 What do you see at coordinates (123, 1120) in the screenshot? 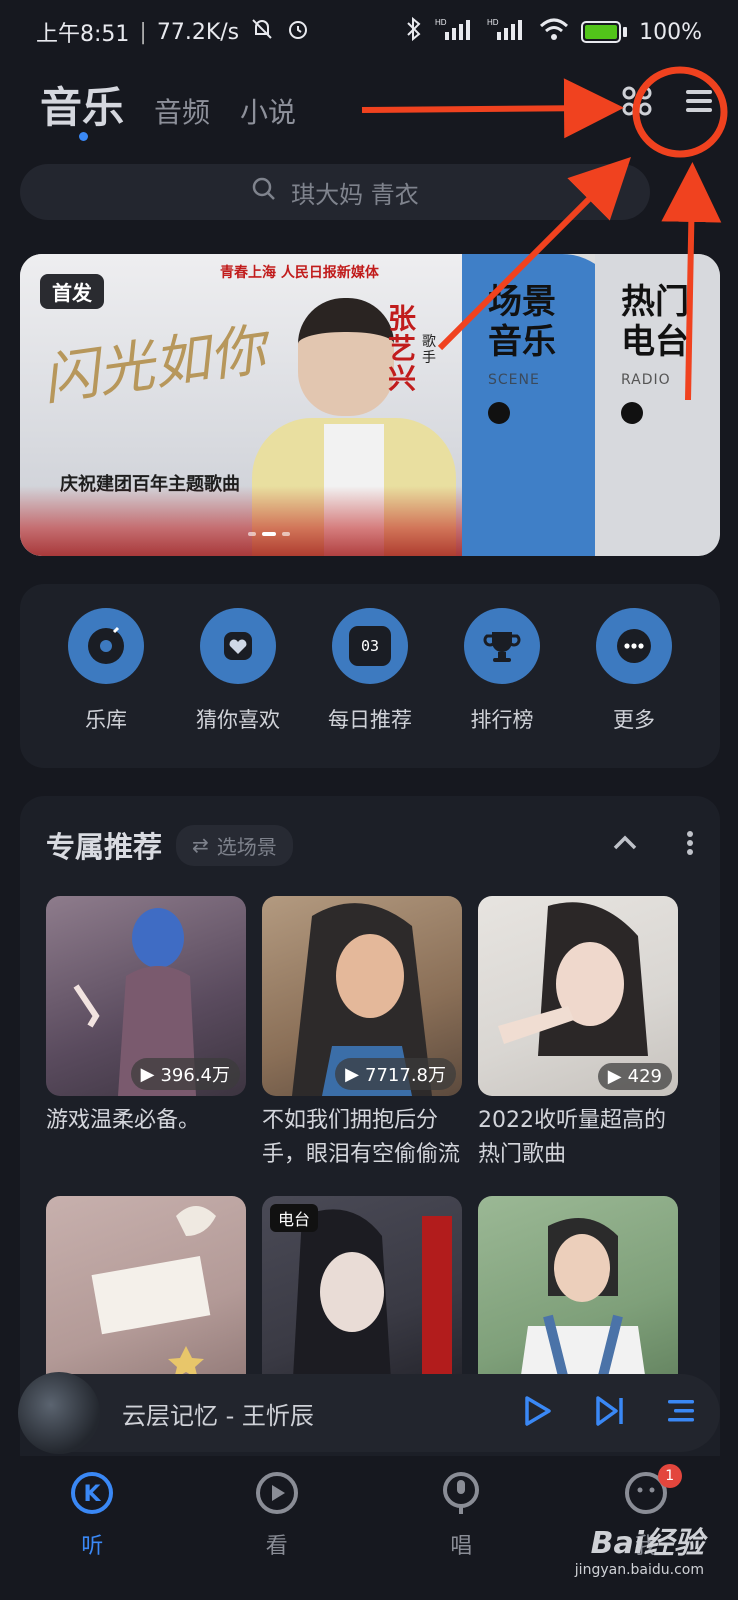
I see `playlist-title: 游戏温柔必备。` at bounding box center [123, 1120].